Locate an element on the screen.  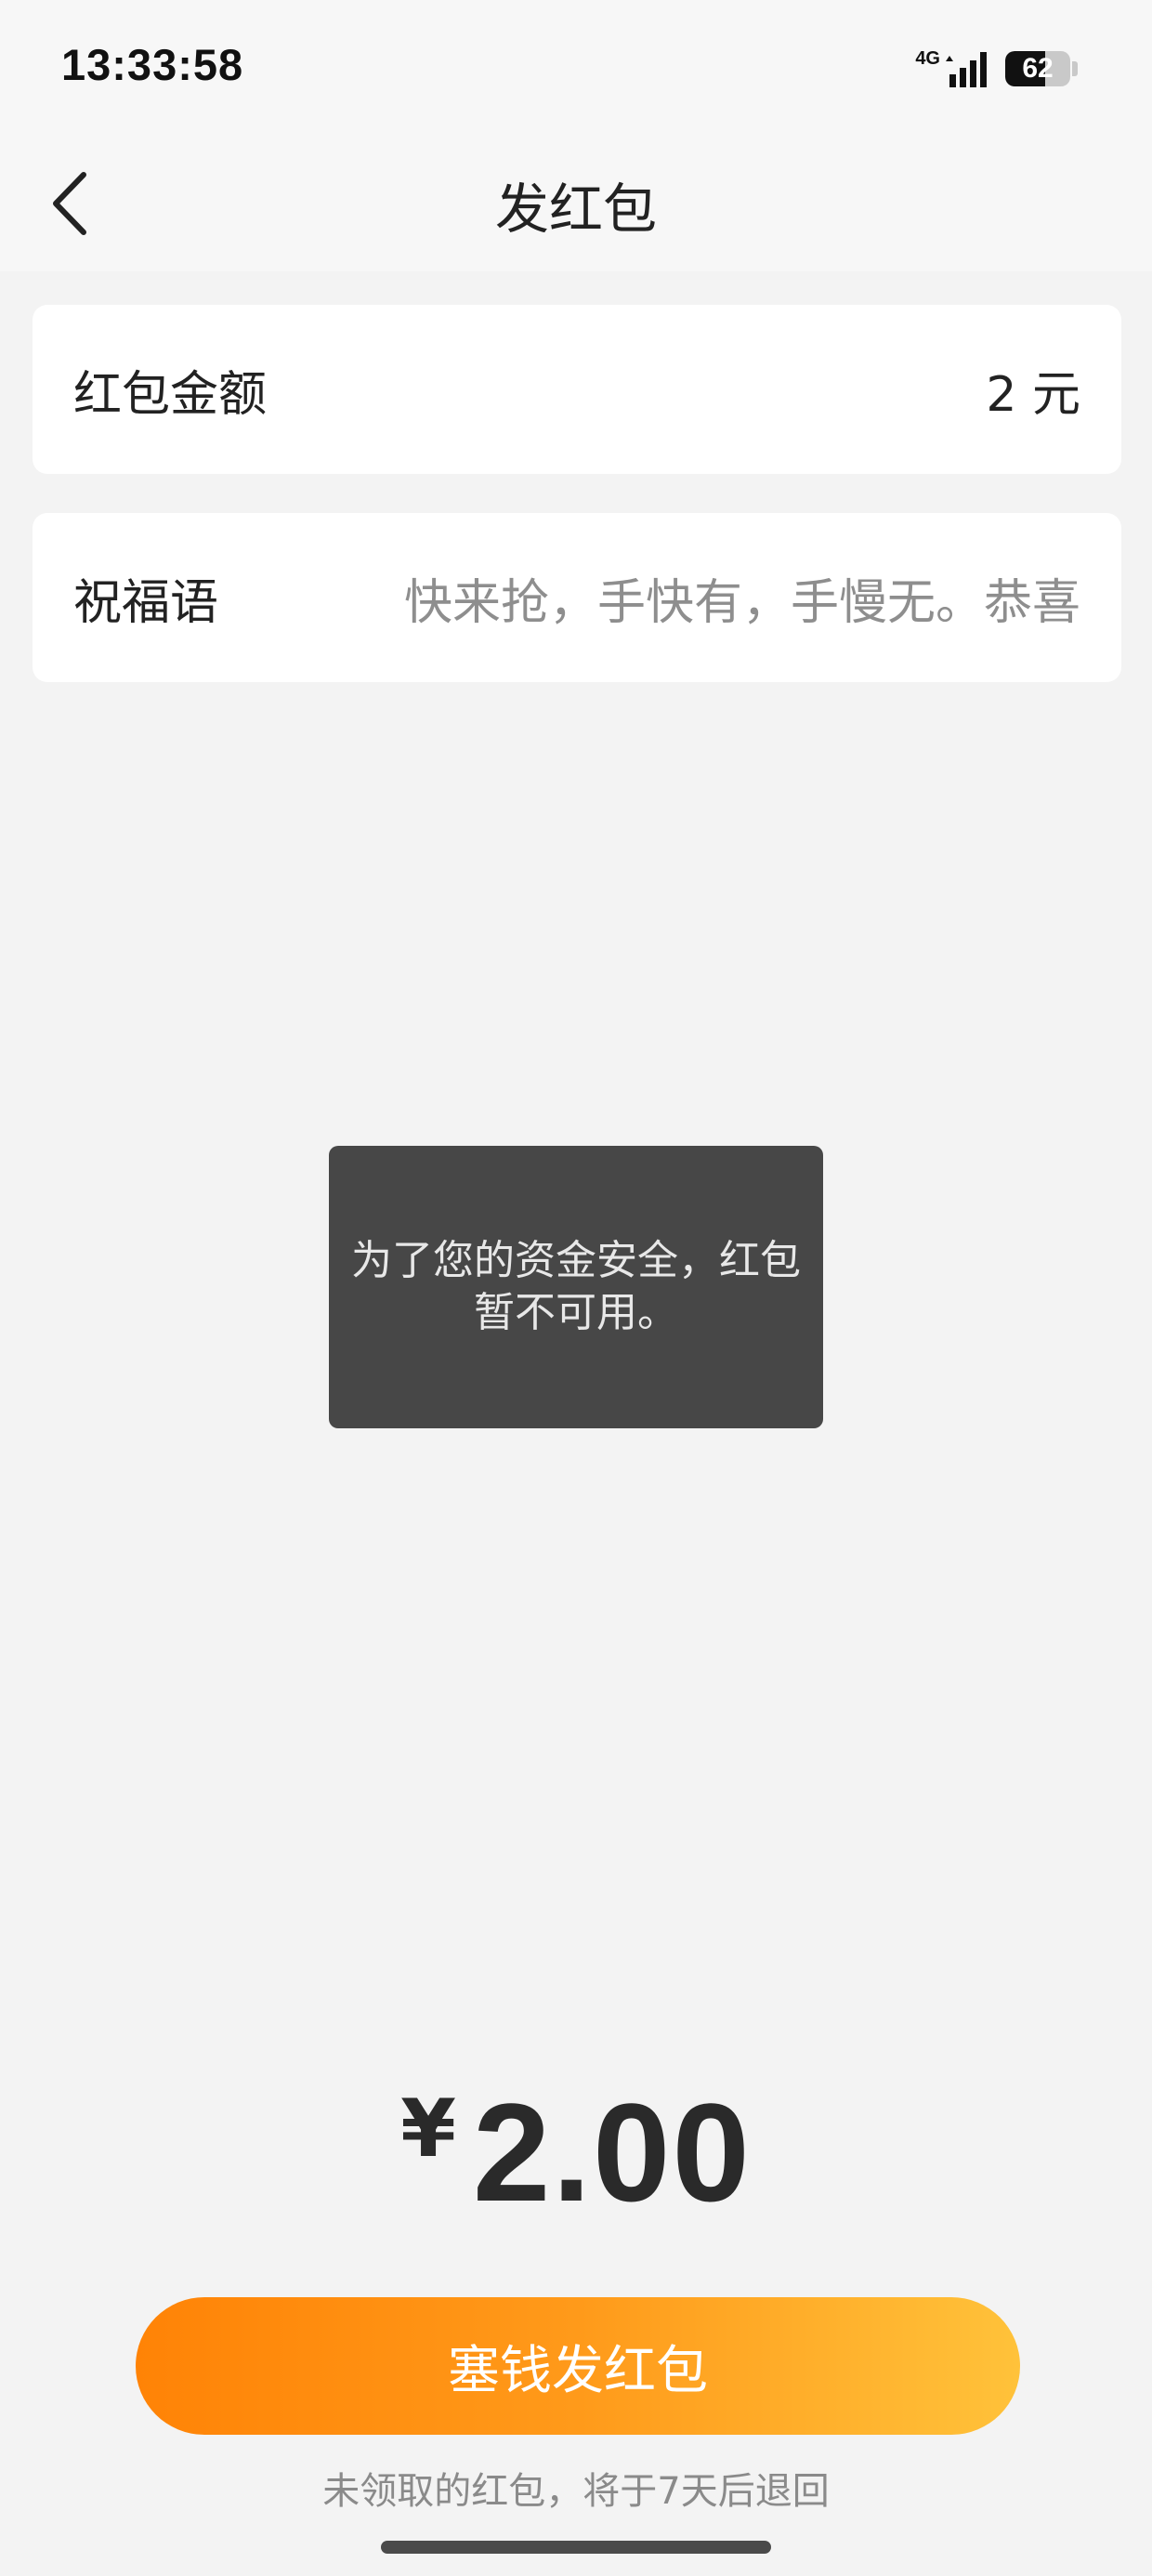
amount-label: 红包金额 is located at coordinates (170, 394).